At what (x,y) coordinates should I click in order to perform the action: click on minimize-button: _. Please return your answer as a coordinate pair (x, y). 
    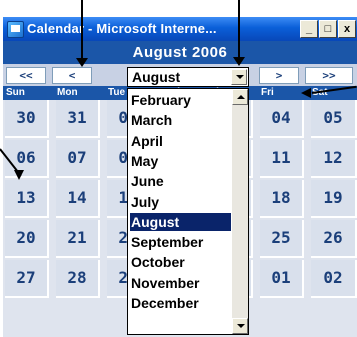
    Looking at the image, I should click on (309, 29).